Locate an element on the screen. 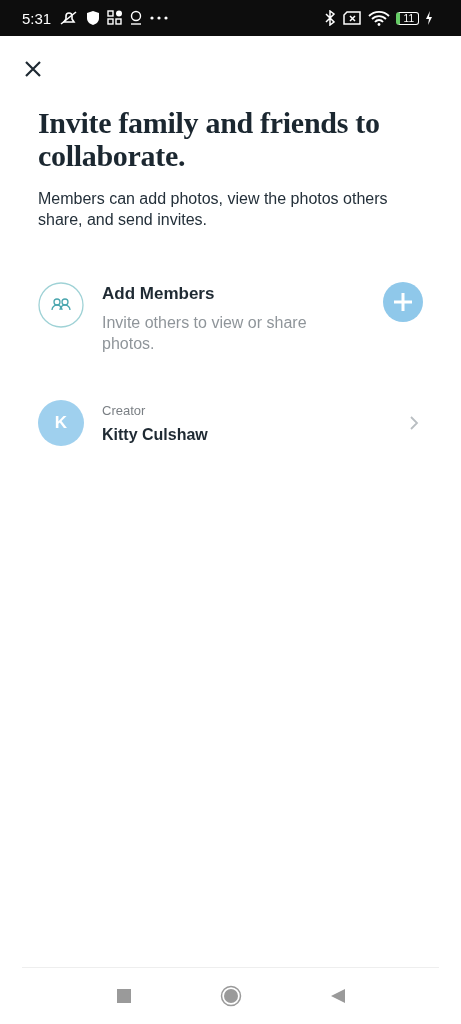  member-role: Creator is located at coordinates (124, 410).